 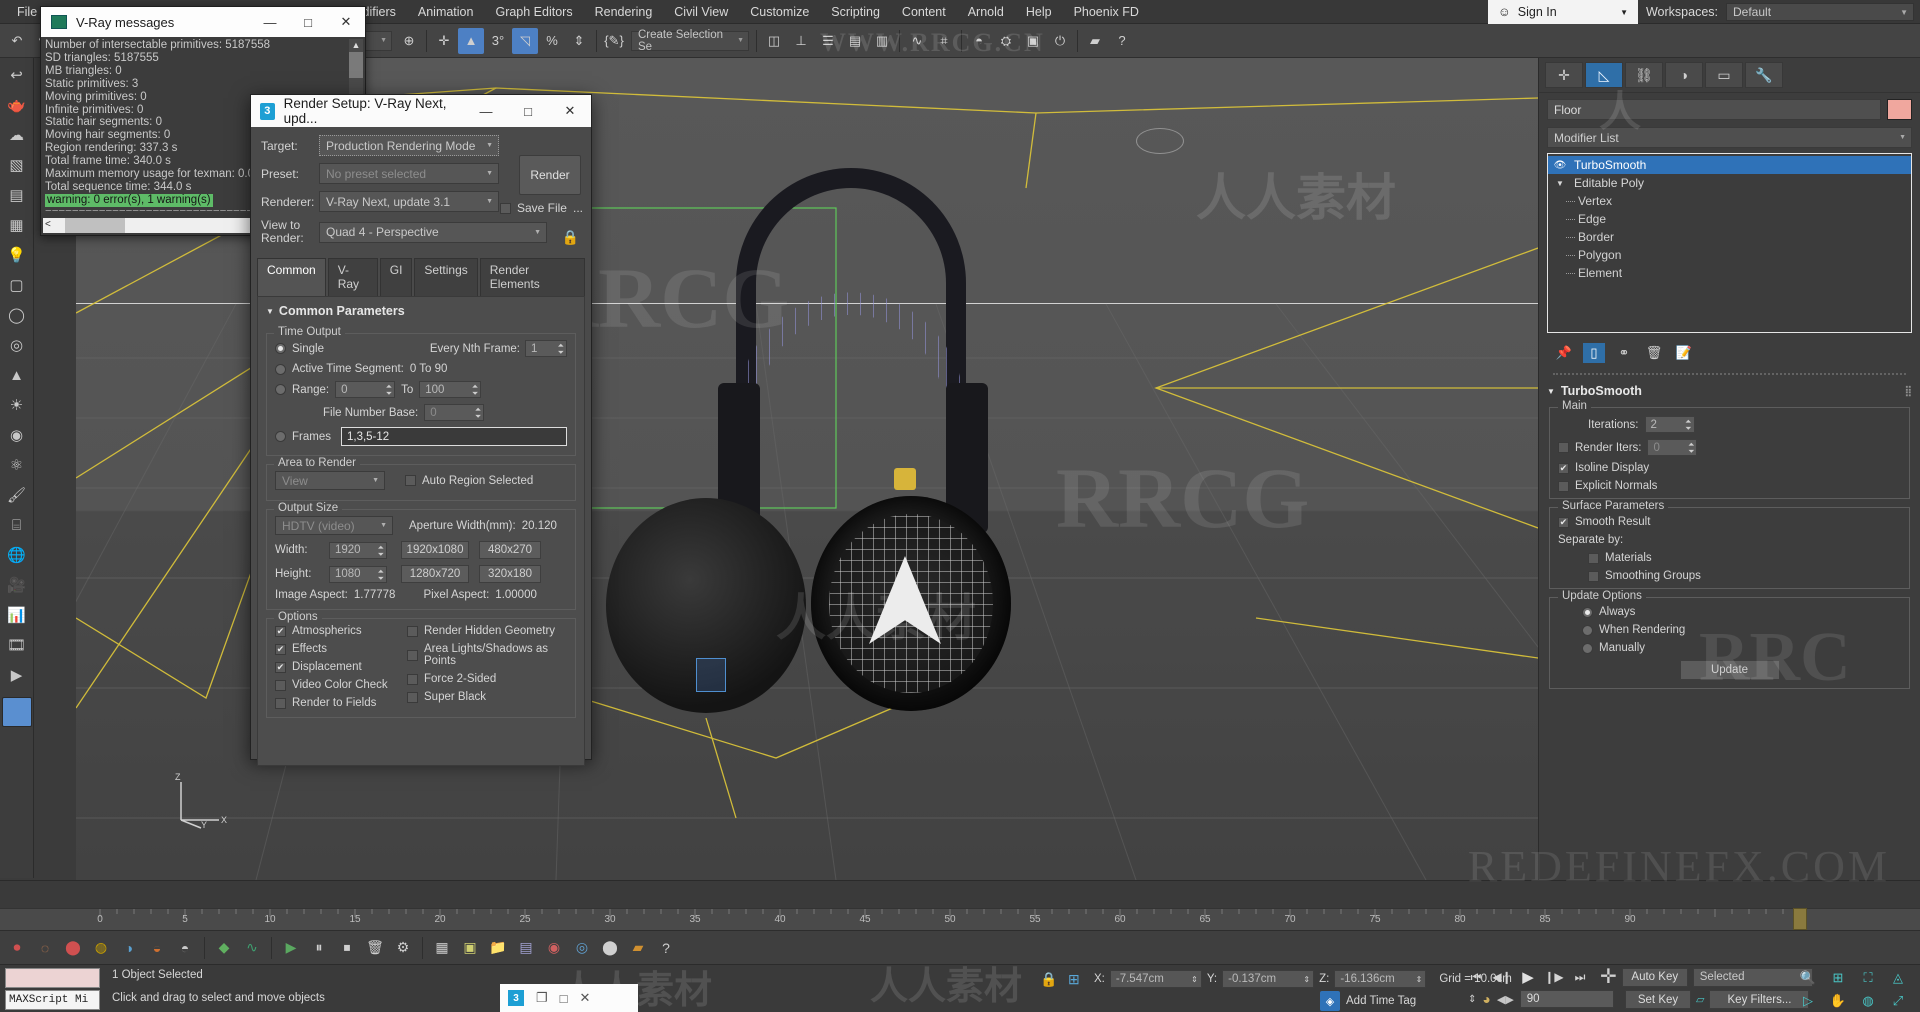 I want to click on menu-item-rendering: Rendering, so click(x=624, y=12).